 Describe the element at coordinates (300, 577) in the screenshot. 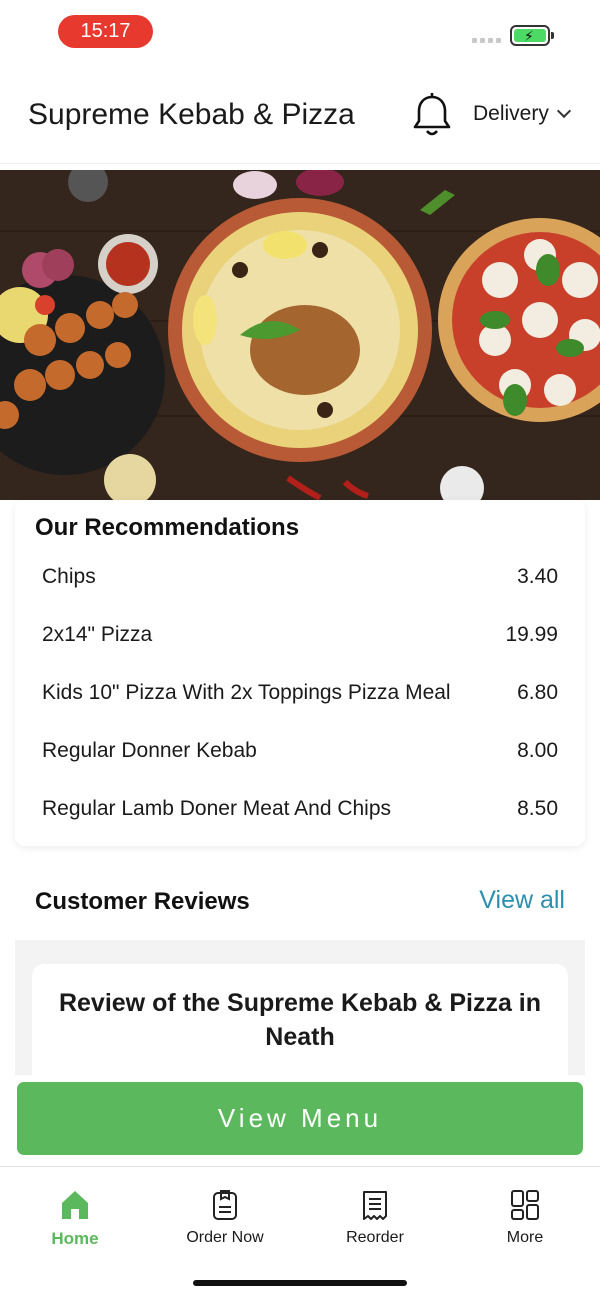

I see `list-item: Chips 3.40` at that location.